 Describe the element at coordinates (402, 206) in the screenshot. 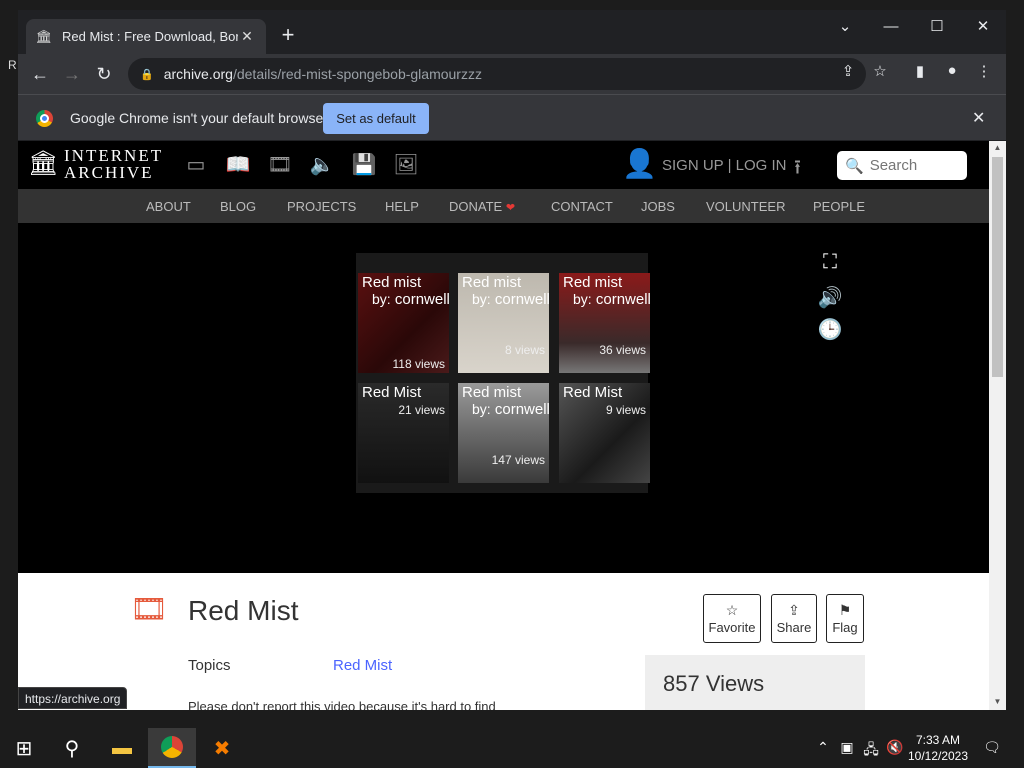

I see `nav-help: HELP` at that location.